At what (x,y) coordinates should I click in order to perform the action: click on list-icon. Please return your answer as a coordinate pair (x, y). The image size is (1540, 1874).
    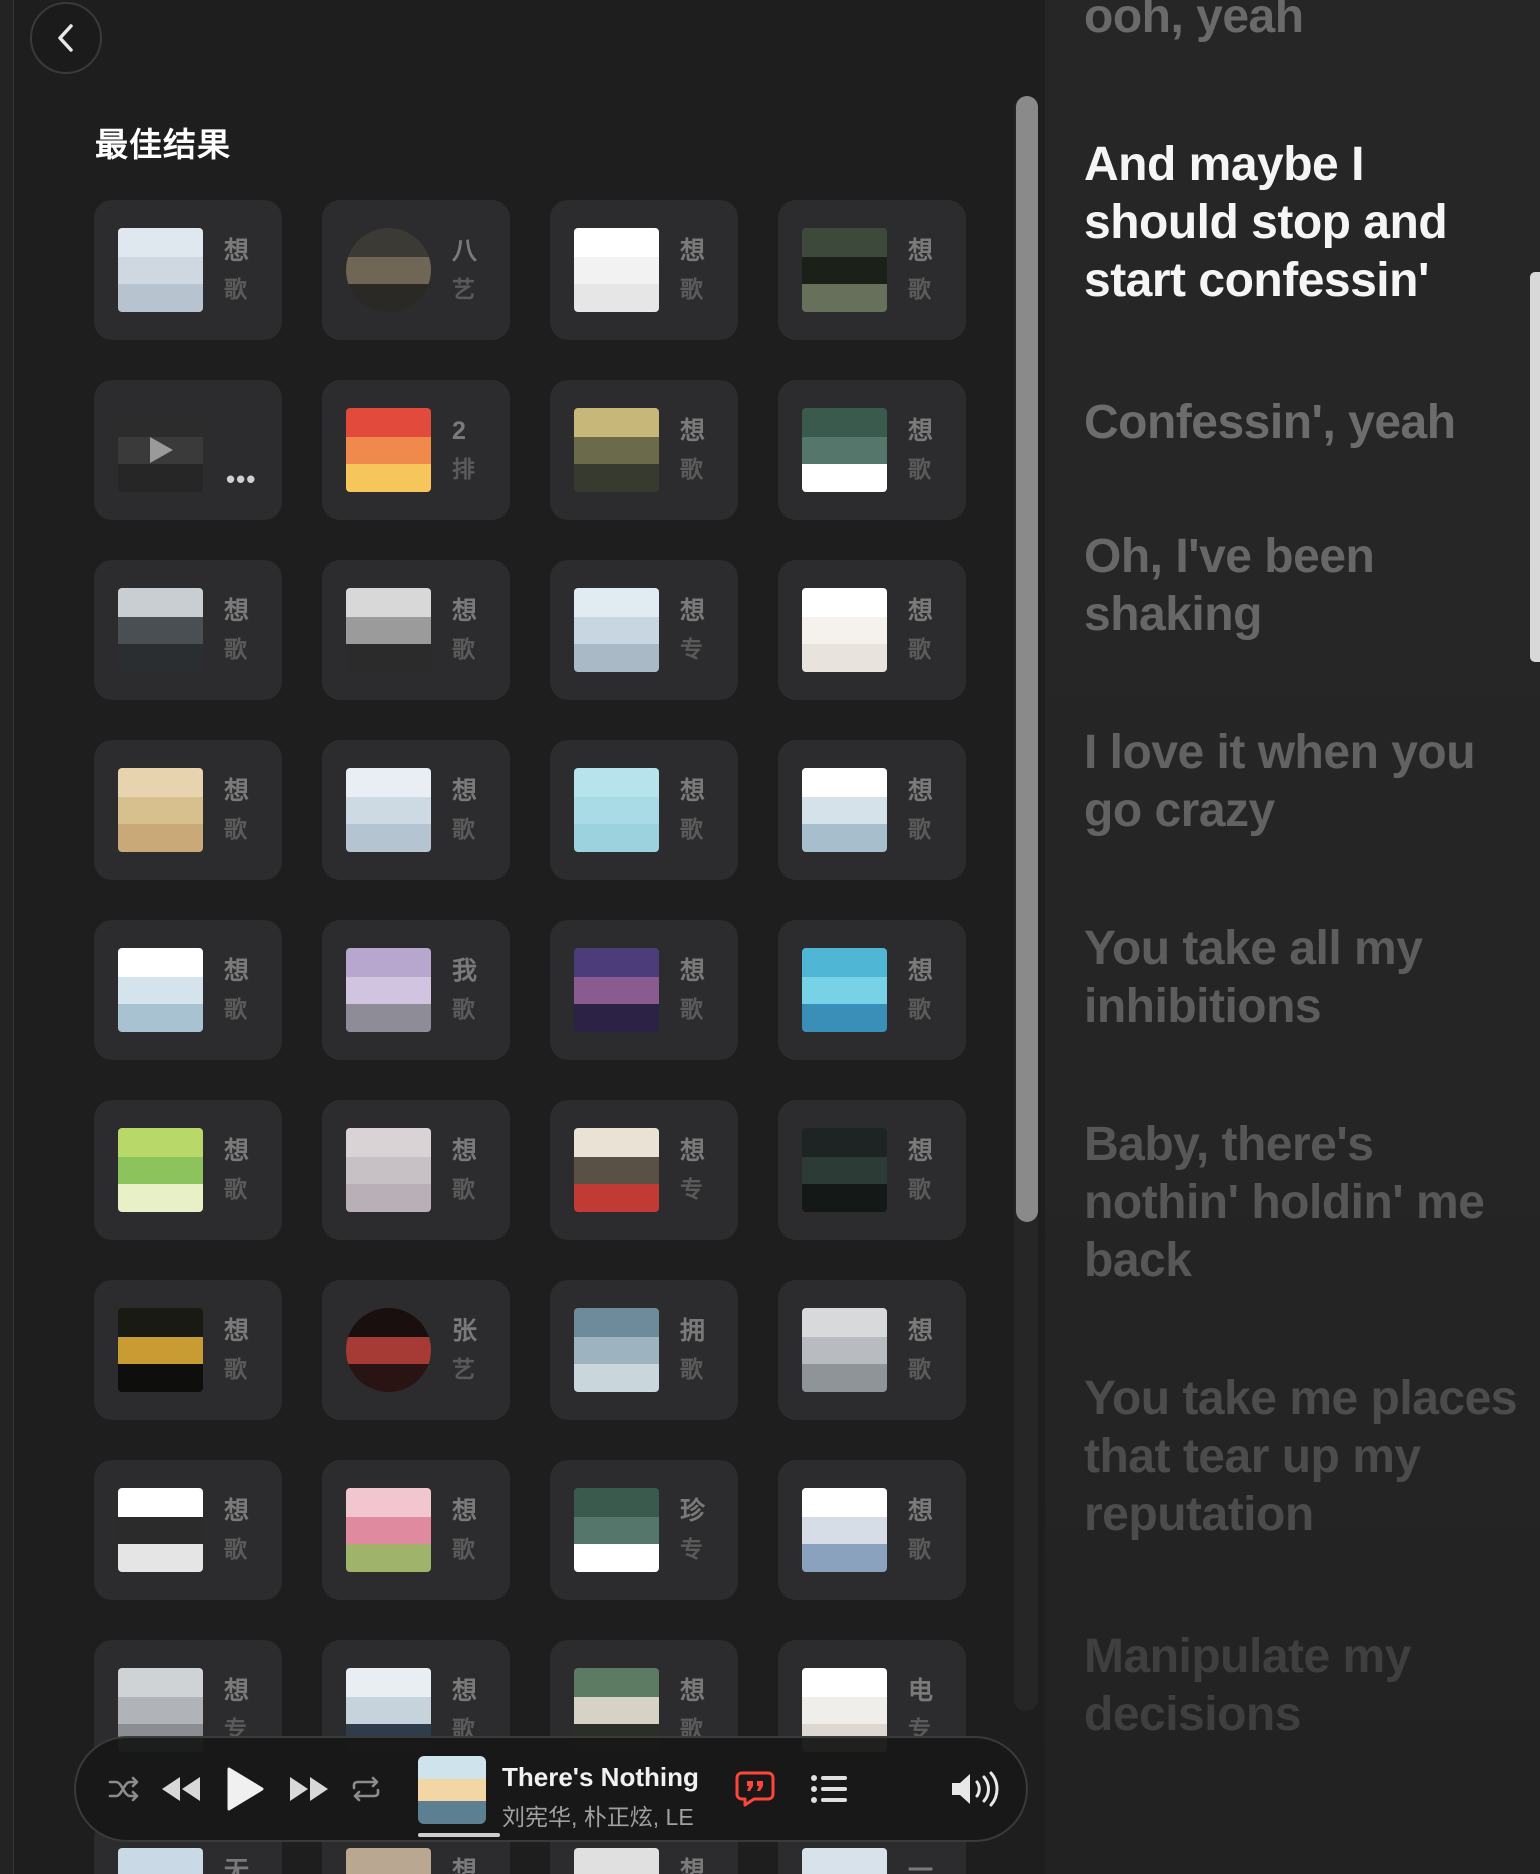
    Looking at the image, I should click on (829, 1789).